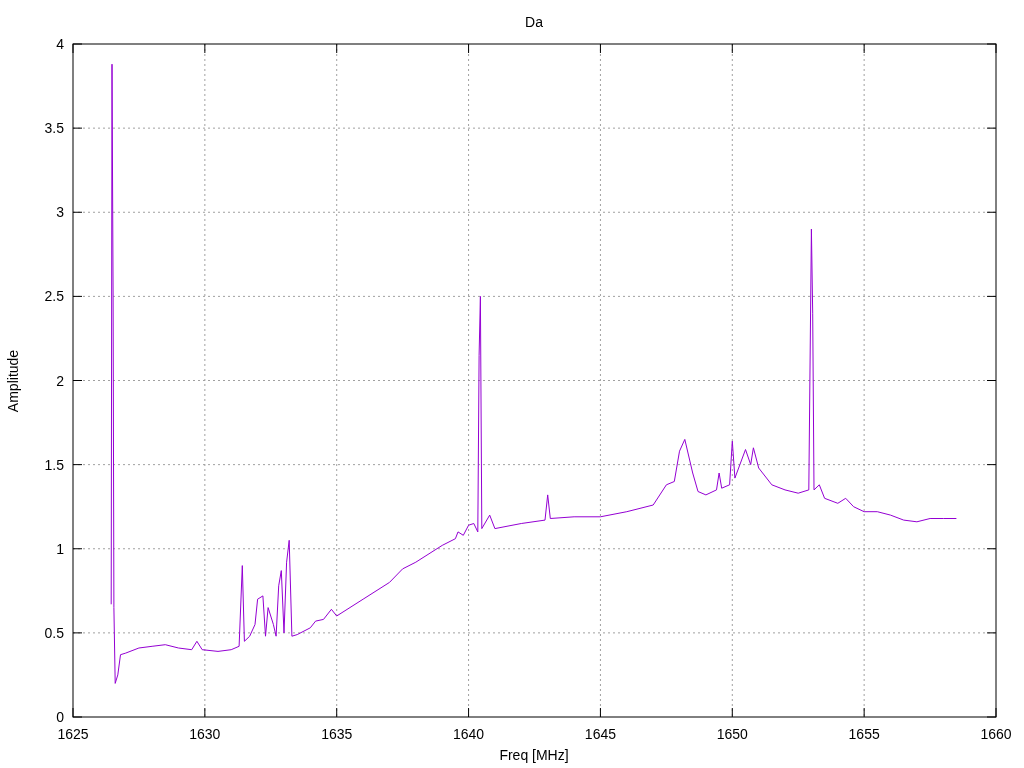  I want to click on axis-label: Freq [MHz], so click(534, 755).